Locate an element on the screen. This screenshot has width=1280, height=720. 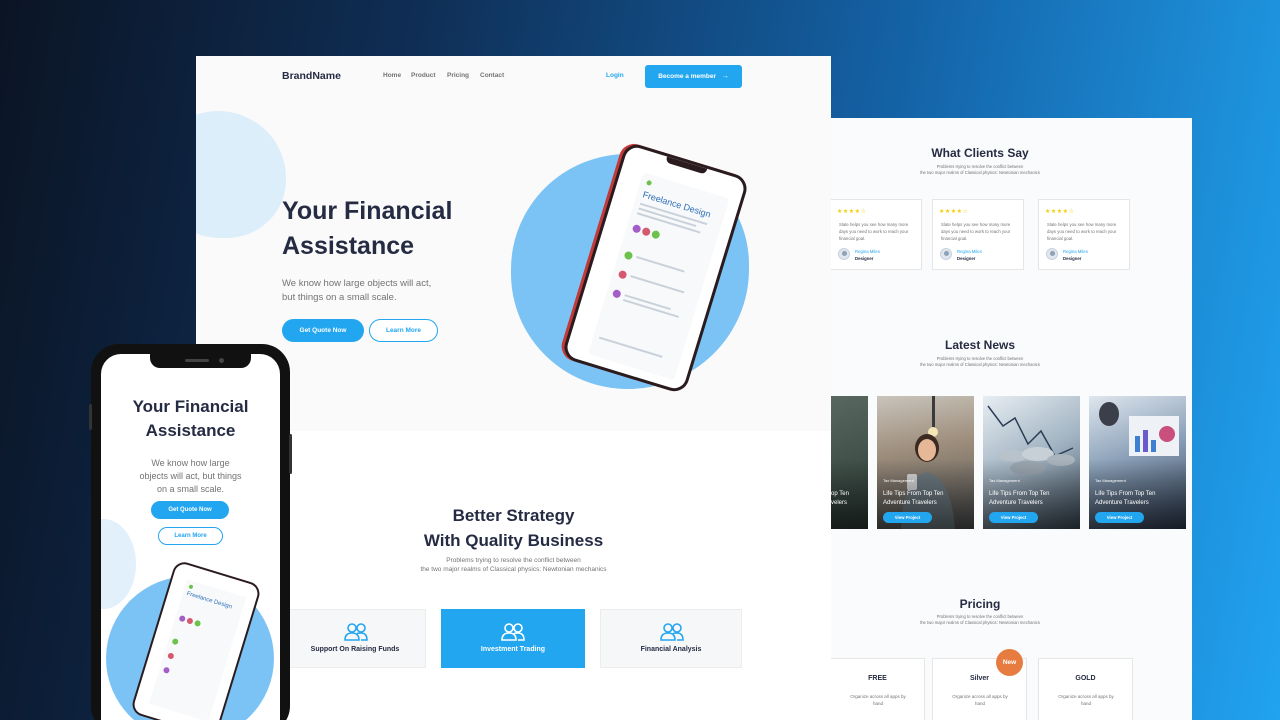
feature-card-financial-analysis: Financial Analysis is located at coordinates (671, 638).